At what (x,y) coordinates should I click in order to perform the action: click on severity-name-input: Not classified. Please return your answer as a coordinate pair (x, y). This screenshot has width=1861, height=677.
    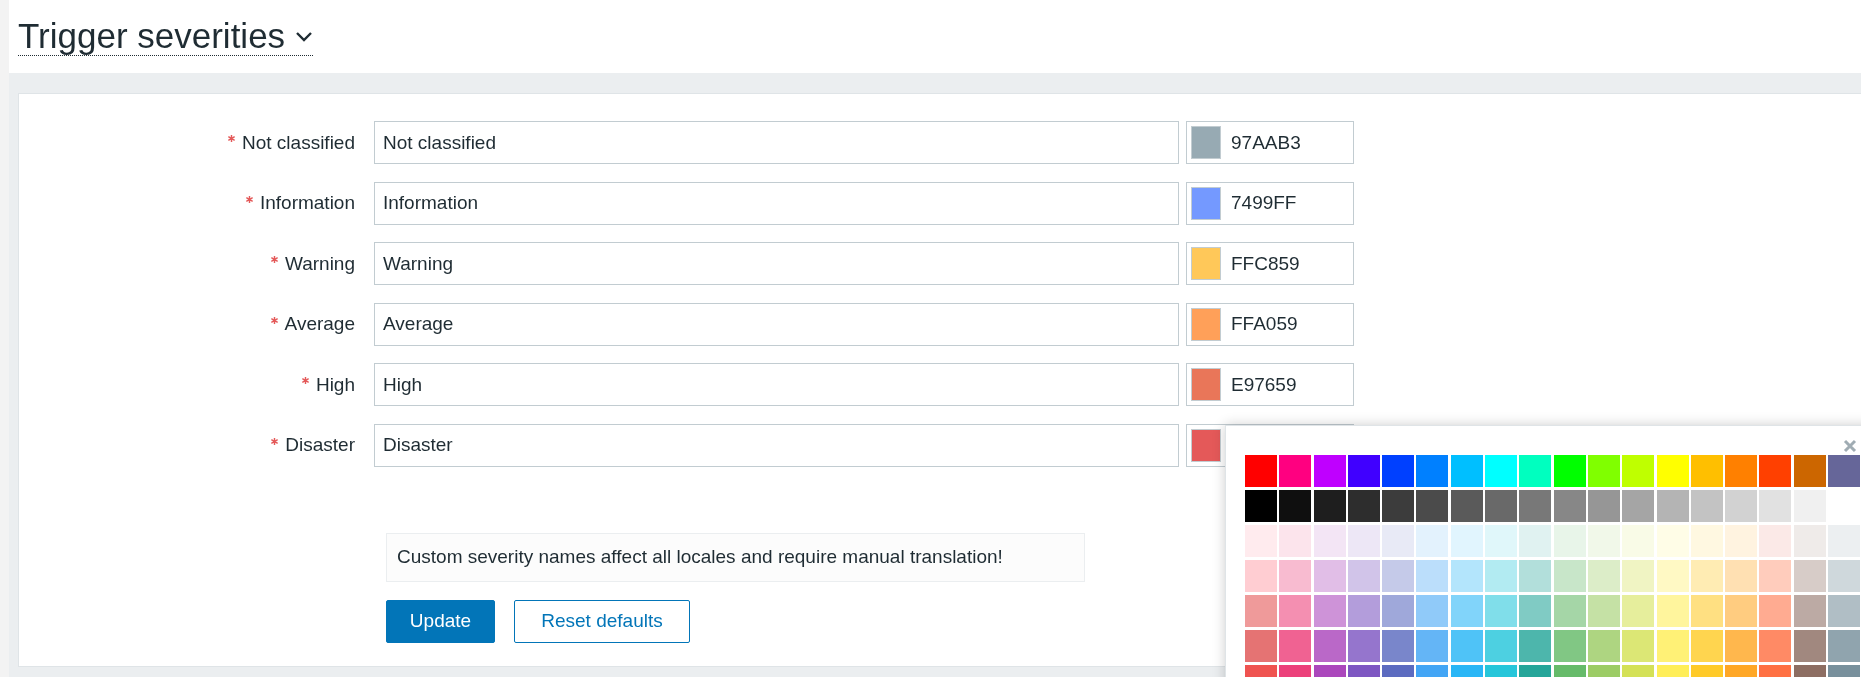
    Looking at the image, I should click on (776, 142).